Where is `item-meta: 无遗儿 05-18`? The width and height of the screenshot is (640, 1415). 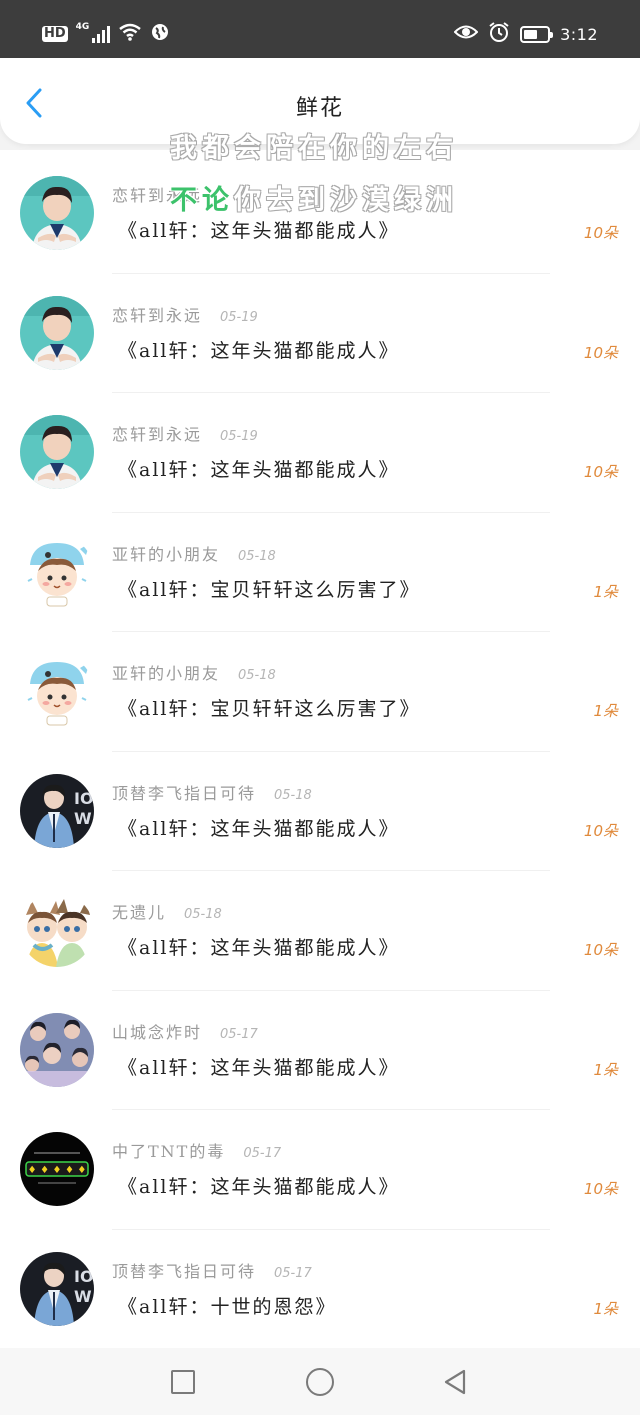 item-meta: 无遗儿 05-18 is located at coordinates (167, 911).